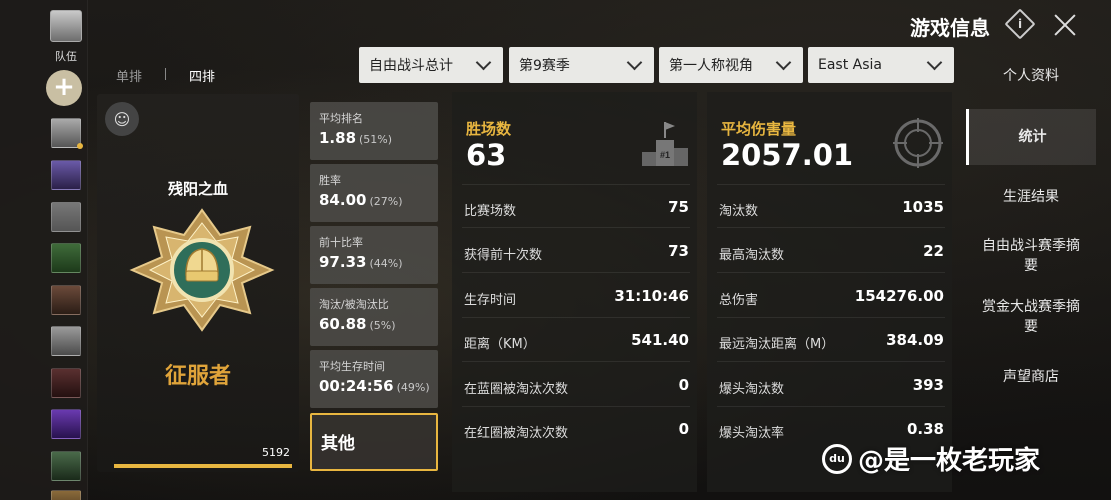  What do you see at coordinates (759, 129) in the screenshot?
I see `avg-damage-label: 平均伤害量` at bounding box center [759, 129].